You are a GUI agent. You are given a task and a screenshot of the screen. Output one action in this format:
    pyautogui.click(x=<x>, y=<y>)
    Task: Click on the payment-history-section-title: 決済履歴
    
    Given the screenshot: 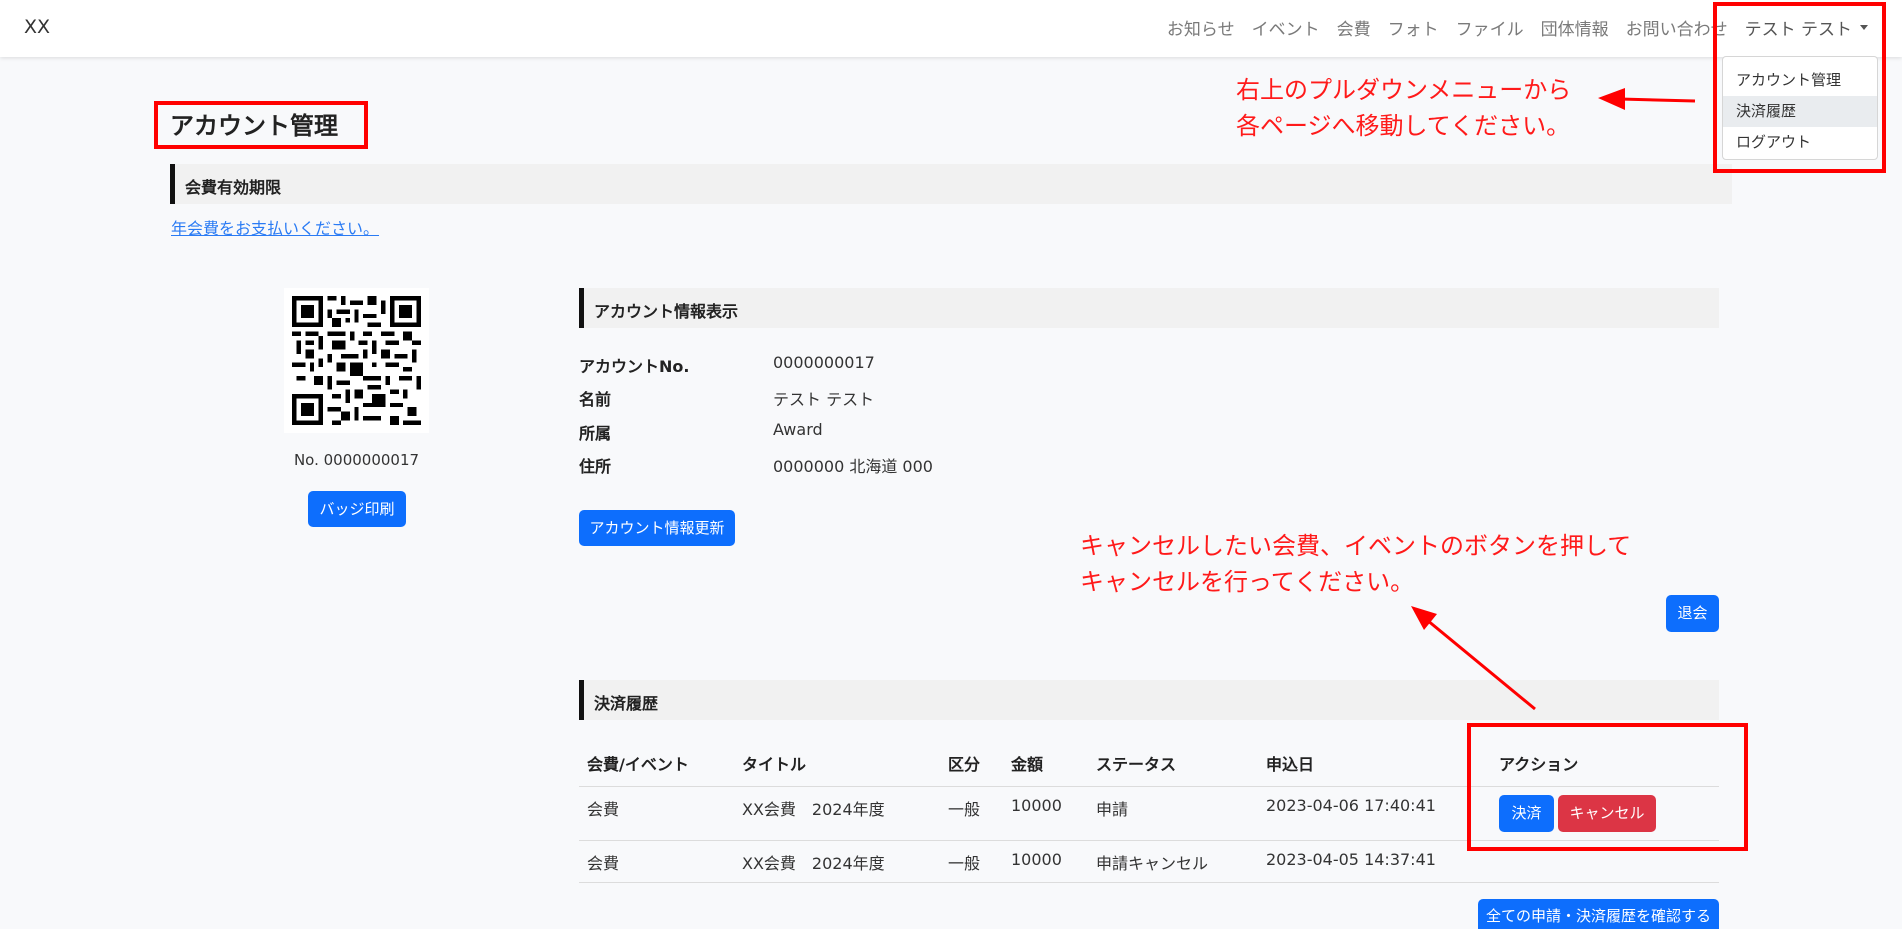 What is the action you would take?
    pyautogui.click(x=626, y=703)
    